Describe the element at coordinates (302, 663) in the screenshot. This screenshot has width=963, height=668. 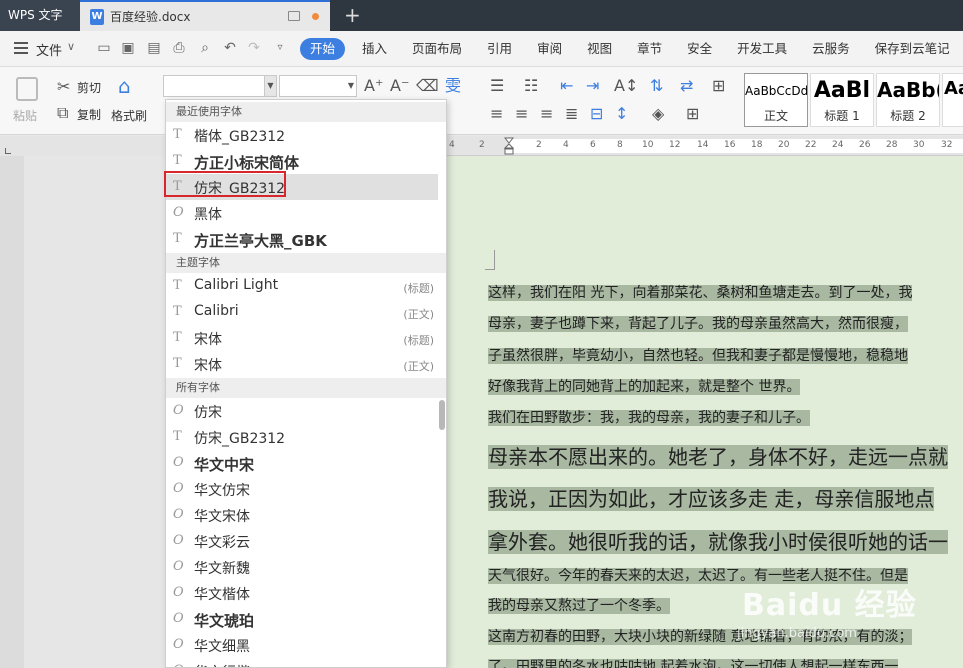
I see `font-item: O 华文行楷` at that location.